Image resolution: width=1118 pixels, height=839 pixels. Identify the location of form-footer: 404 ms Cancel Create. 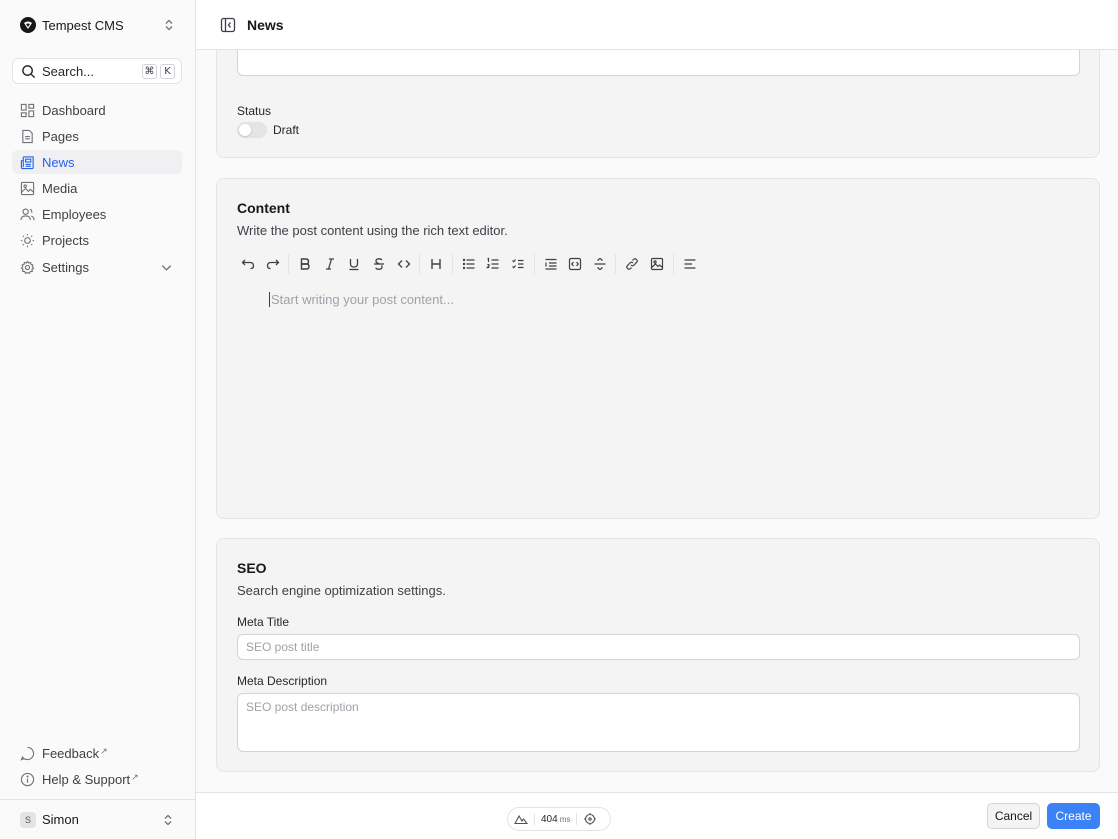
(657, 815).